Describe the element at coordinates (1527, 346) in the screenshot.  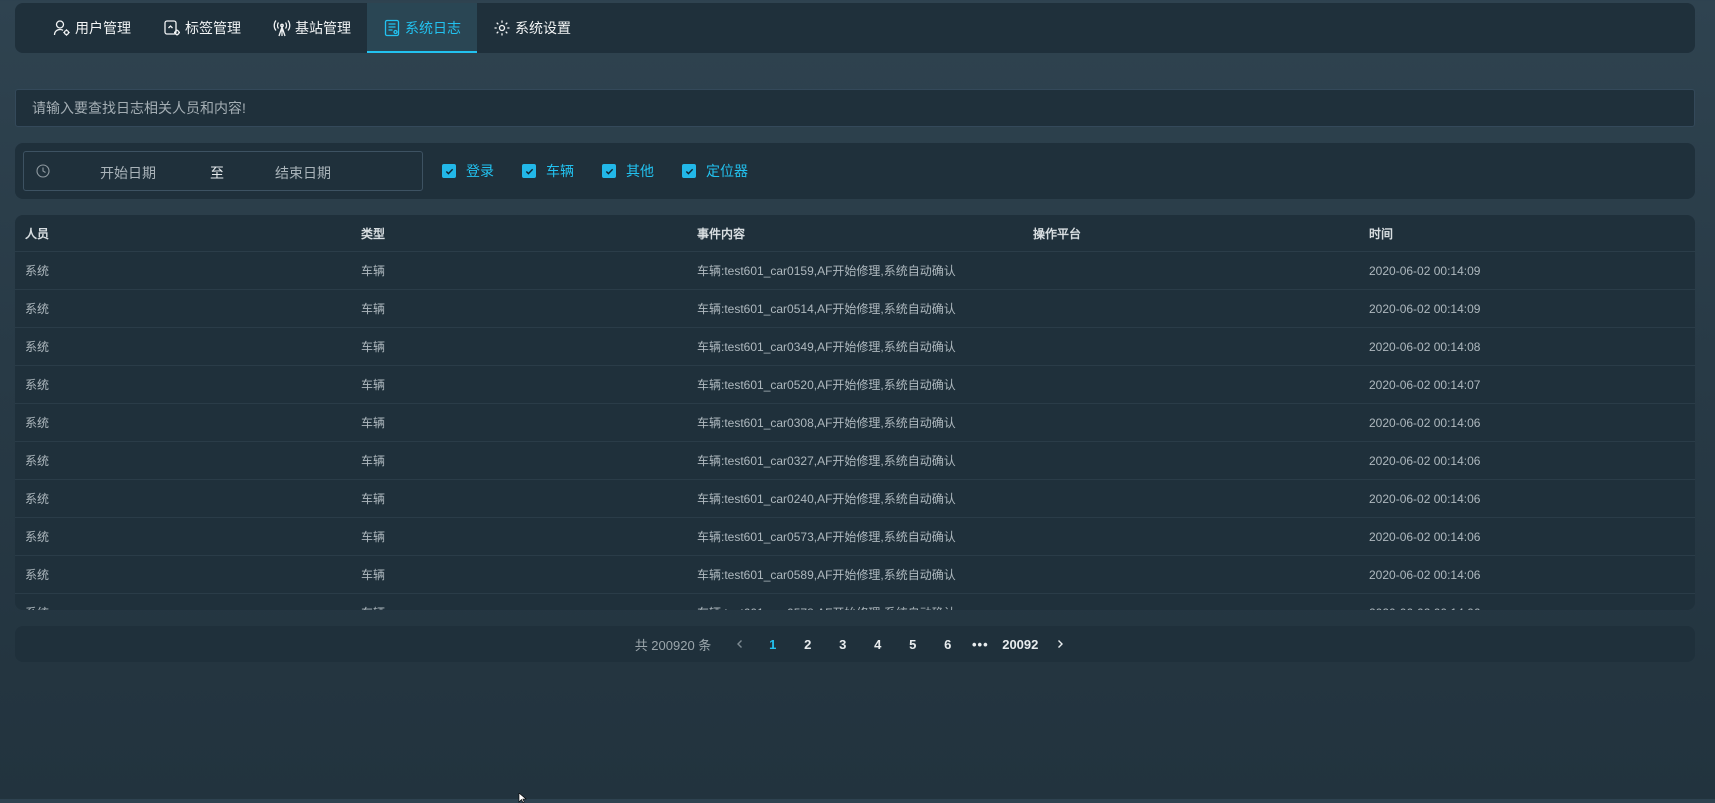
I see `cell-time: 2020-06-02 00:14:08` at that location.